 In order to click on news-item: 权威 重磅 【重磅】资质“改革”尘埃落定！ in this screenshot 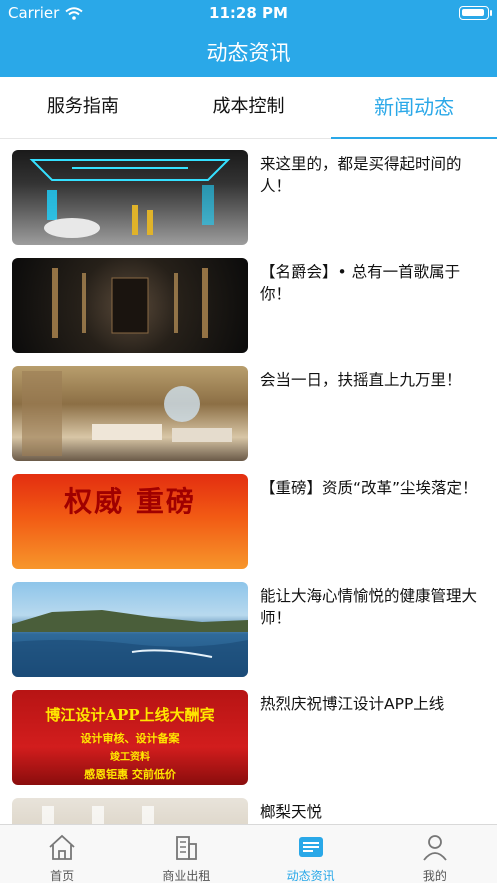, I will do `click(248, 517)`.